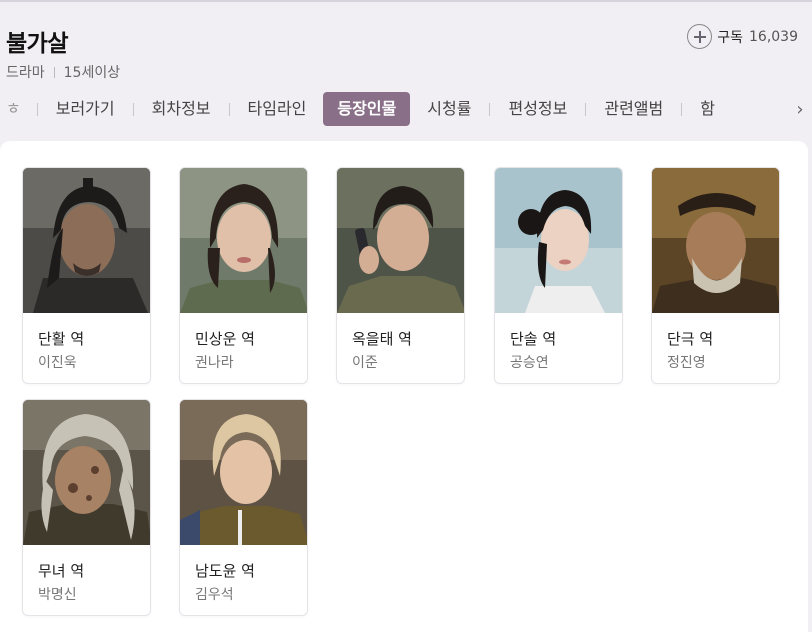 The height and width of the screenshot is (632, 812). Describe the element at coordinates (57, 363) in the screenshot. I see `actor-name: 이진욱` at that location.